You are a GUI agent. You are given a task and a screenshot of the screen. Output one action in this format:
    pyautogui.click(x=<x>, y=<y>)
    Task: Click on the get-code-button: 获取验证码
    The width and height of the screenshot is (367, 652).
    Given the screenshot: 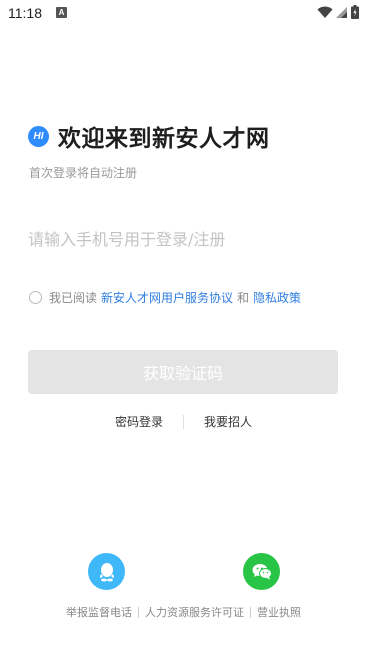 What is the action you would take?
    pyautogui.click(x=183, y=372)
    